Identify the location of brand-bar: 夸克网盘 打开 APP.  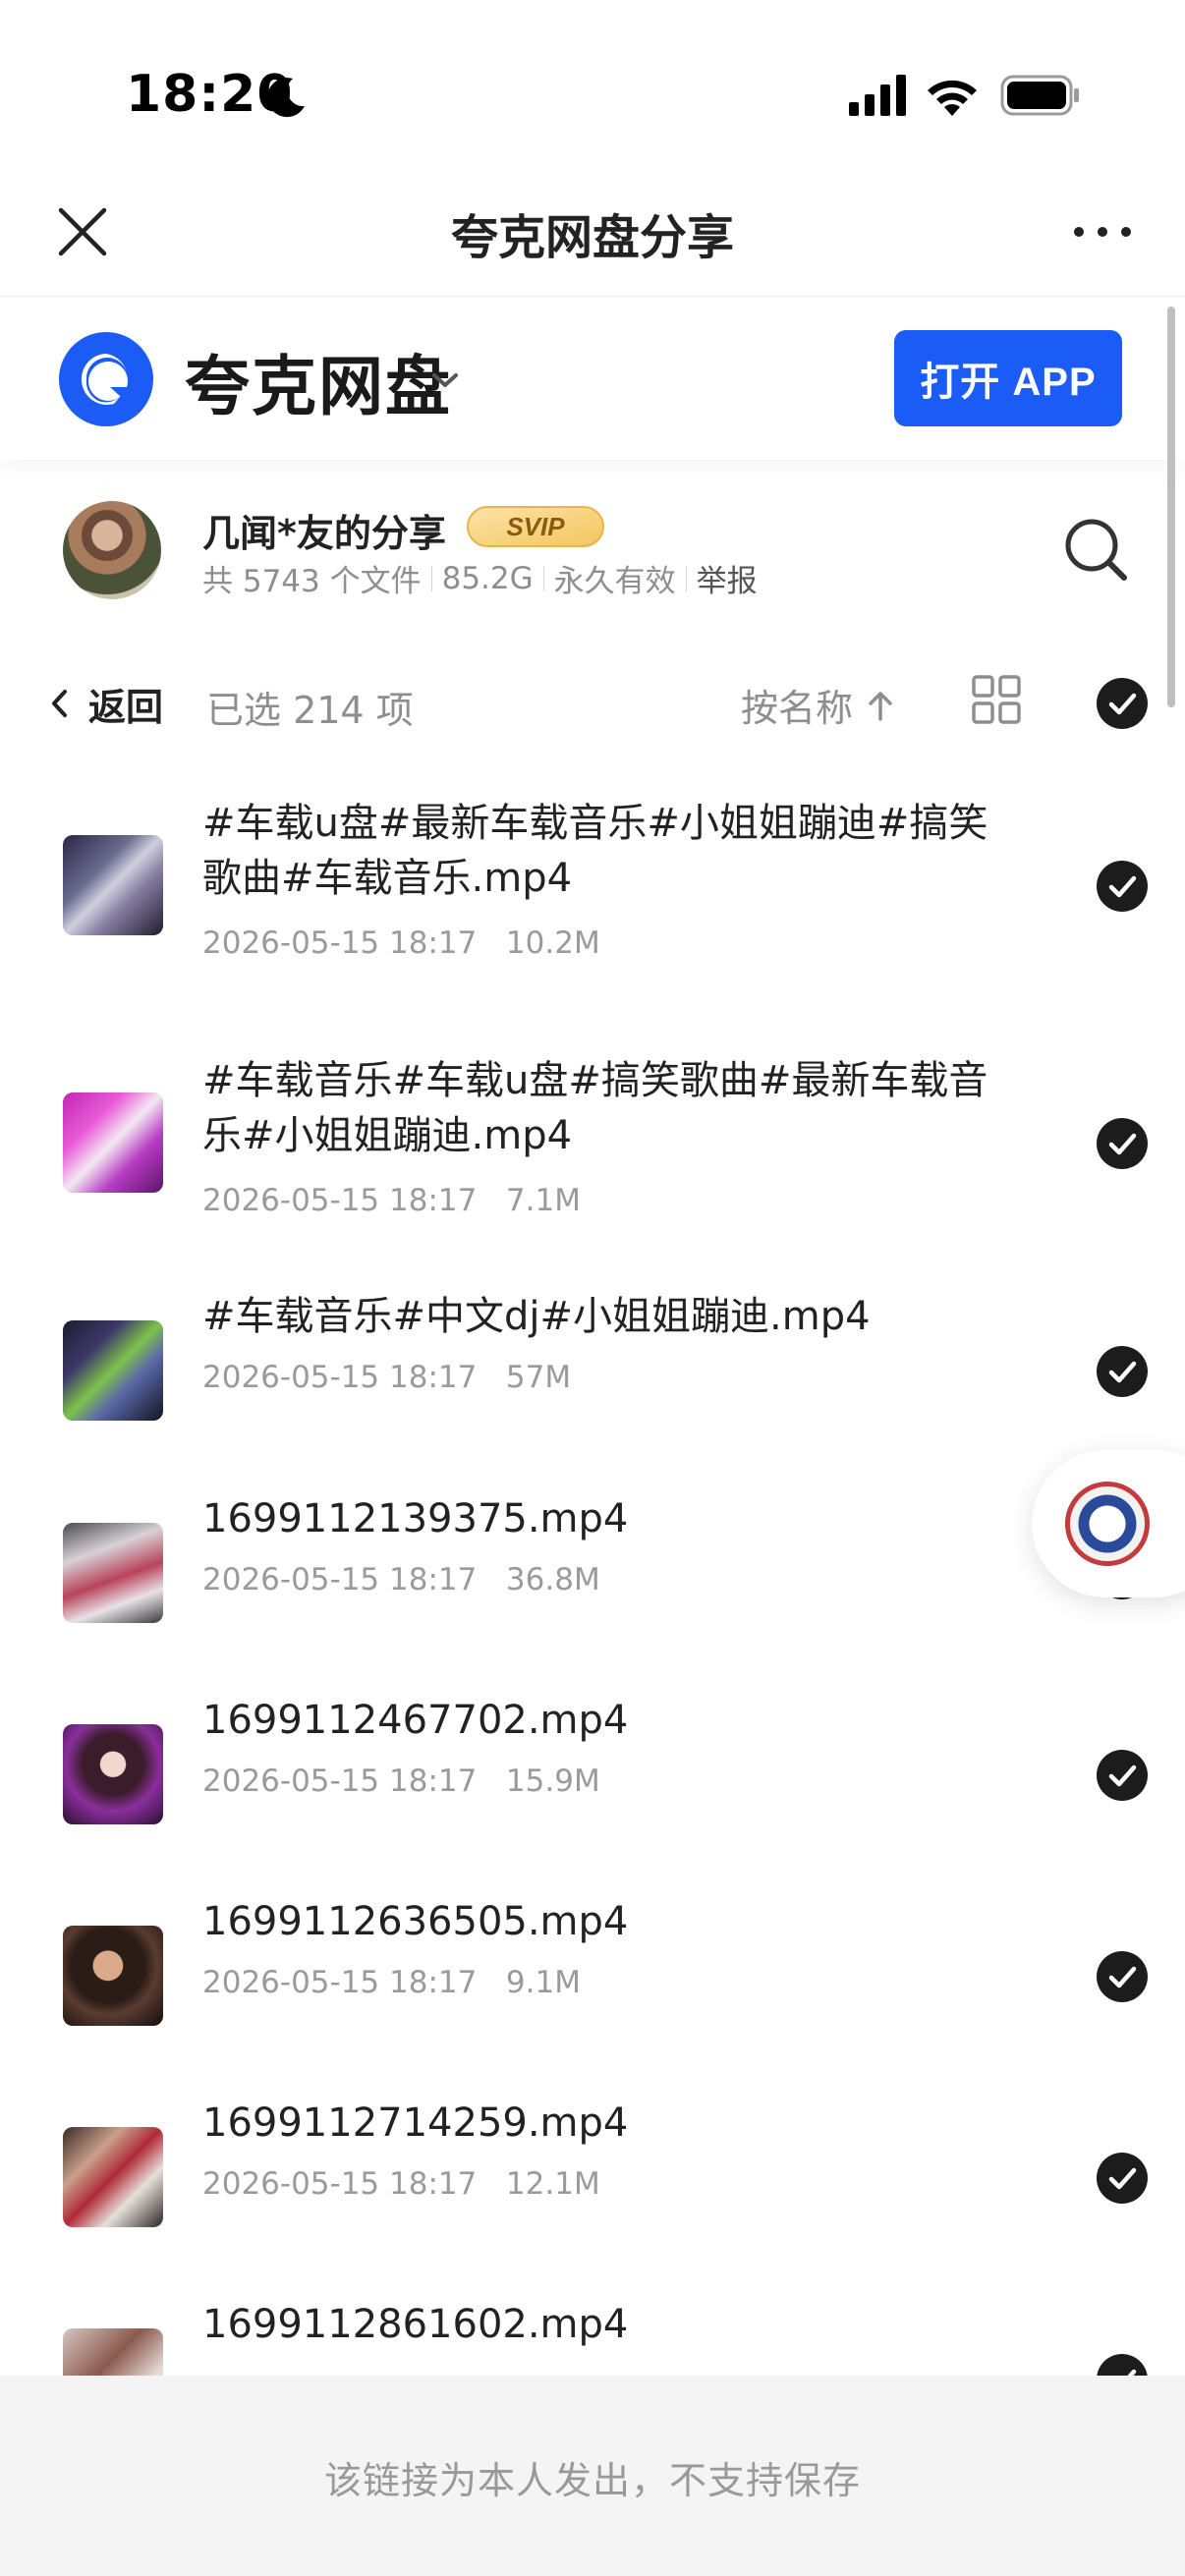
(592, 378).